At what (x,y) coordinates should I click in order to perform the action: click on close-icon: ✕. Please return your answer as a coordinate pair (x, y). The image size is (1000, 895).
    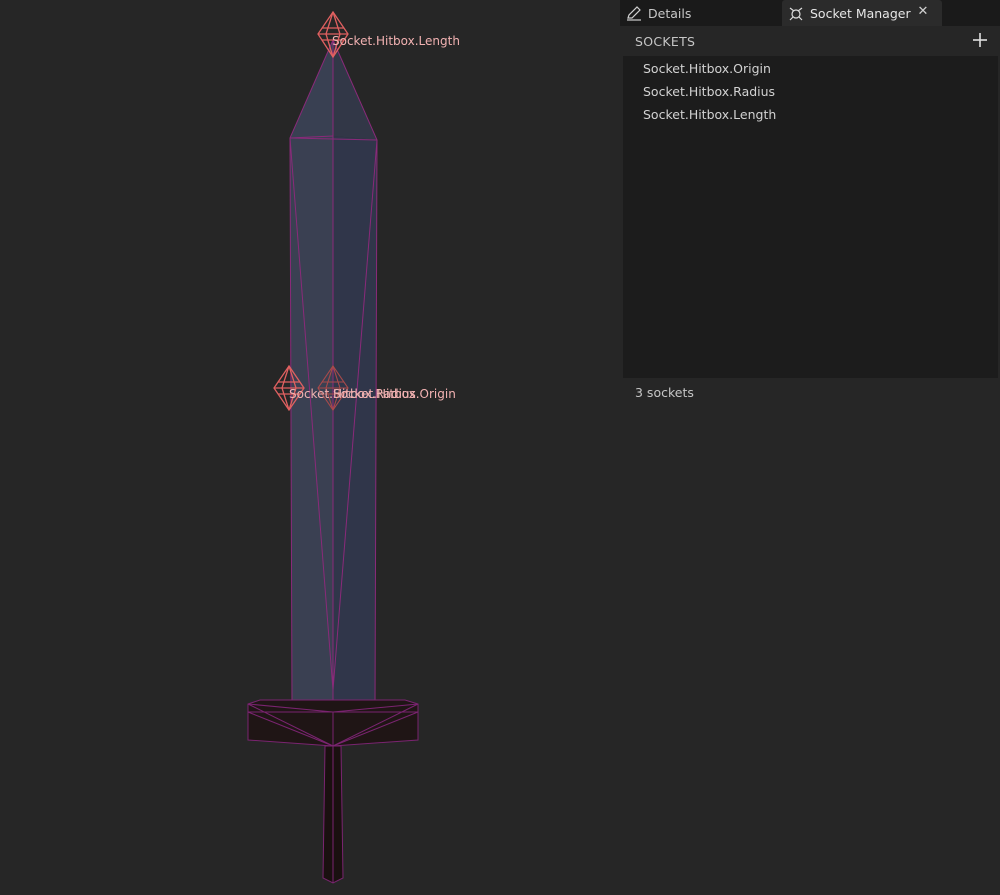
    Looking at the image, I should click on (923, 12).